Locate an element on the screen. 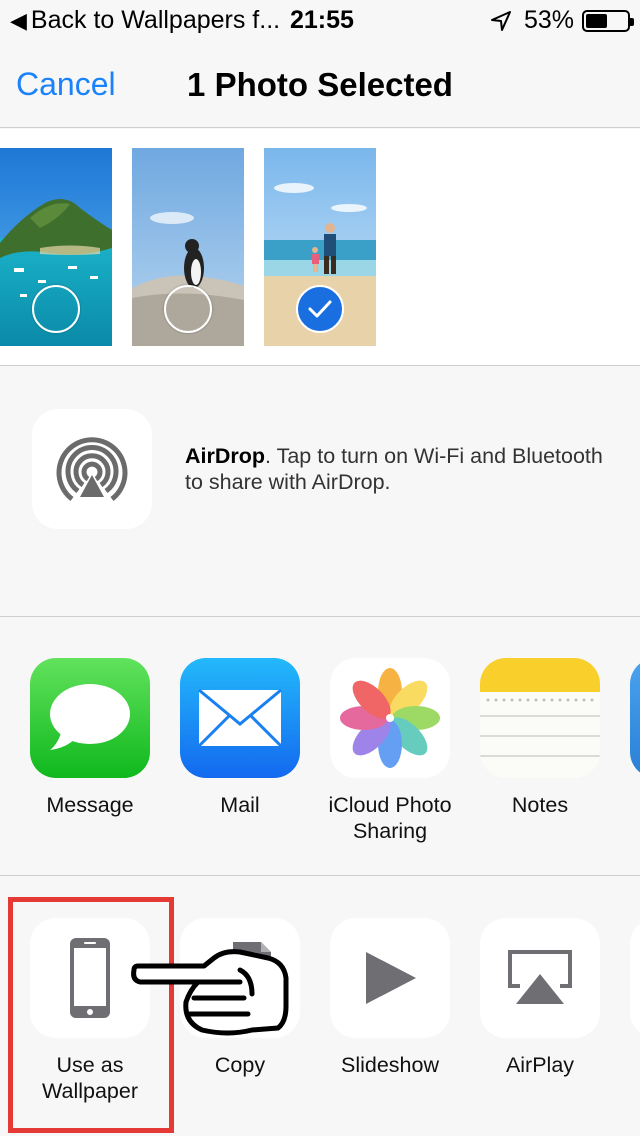 Image resolution: width=640 pixels, height=1136 pixels. status-indicators: 53% is located at coordinates (562, 20).